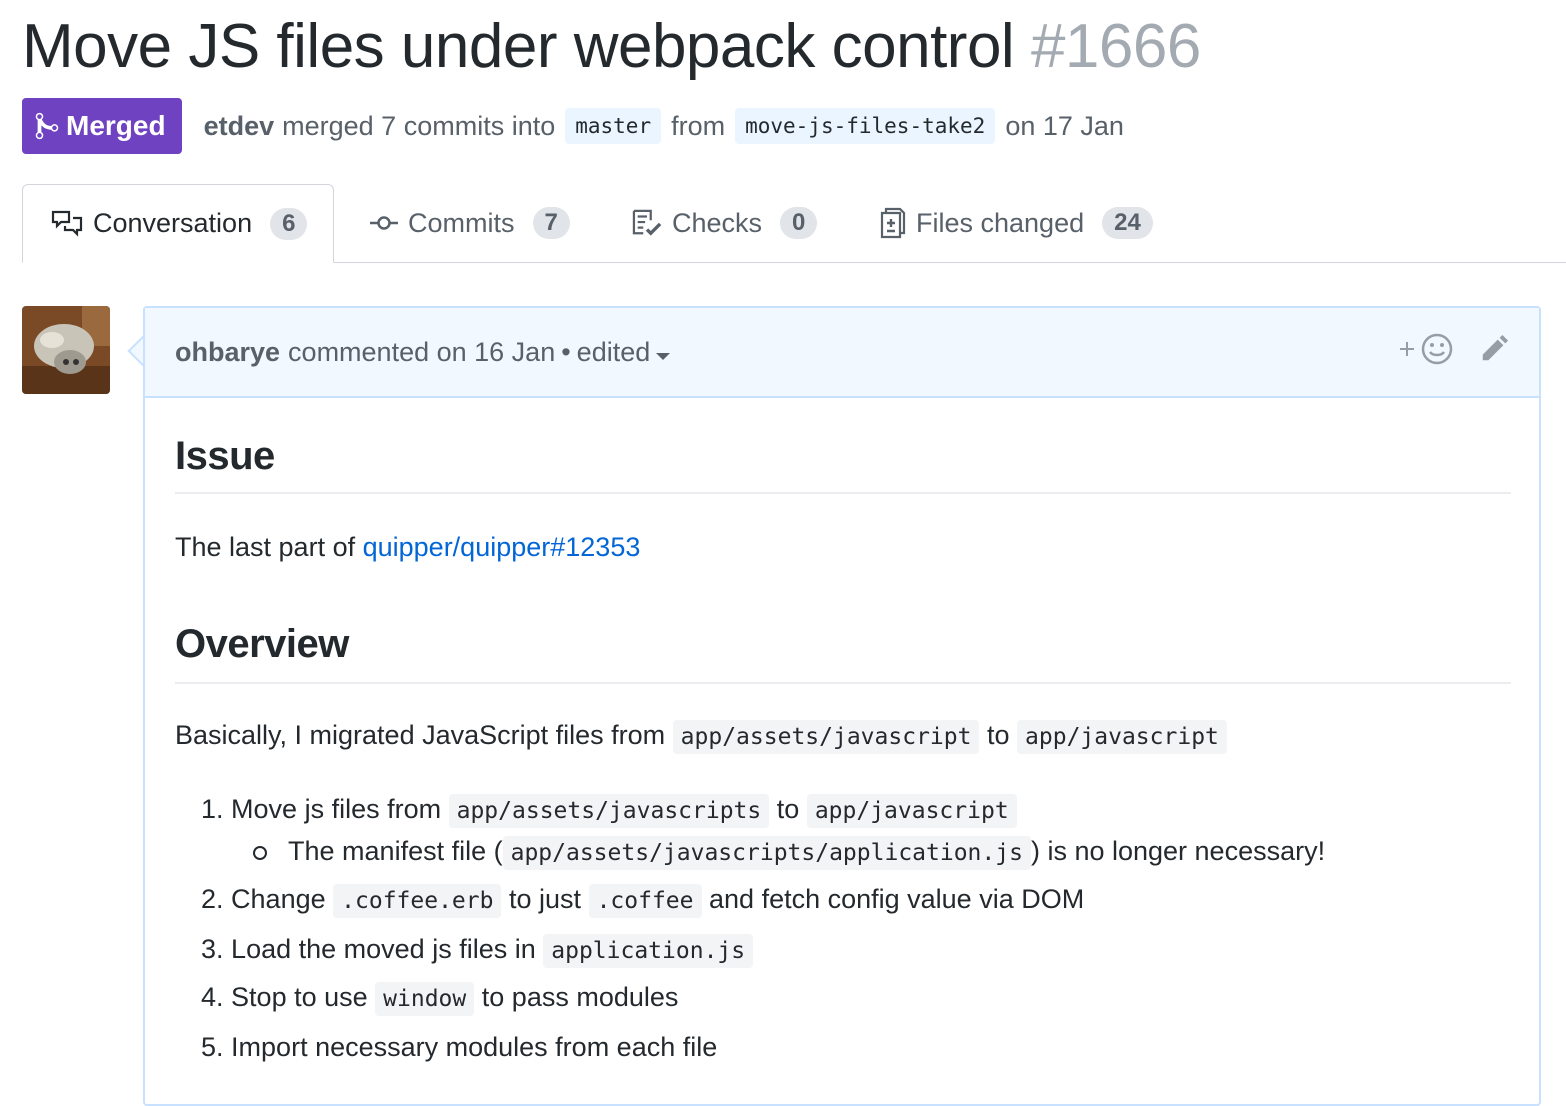 Image resolution: width=1566 pixels, height=1106 pixels. What do you see at coordinates (502, 547) in the screenshot?
I see `issue-link: quipper/quipper#12353` at bounding box center [502, 547].